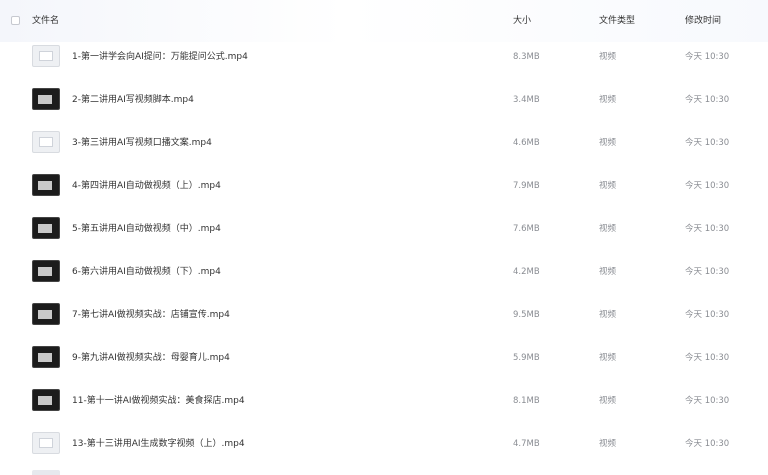  What do you see at coordinates (146, 186) in the screenshot?
I see `file-name: 4-第四讲用AI自动做视频（上）.mp4` at bounding box center [146, 186].